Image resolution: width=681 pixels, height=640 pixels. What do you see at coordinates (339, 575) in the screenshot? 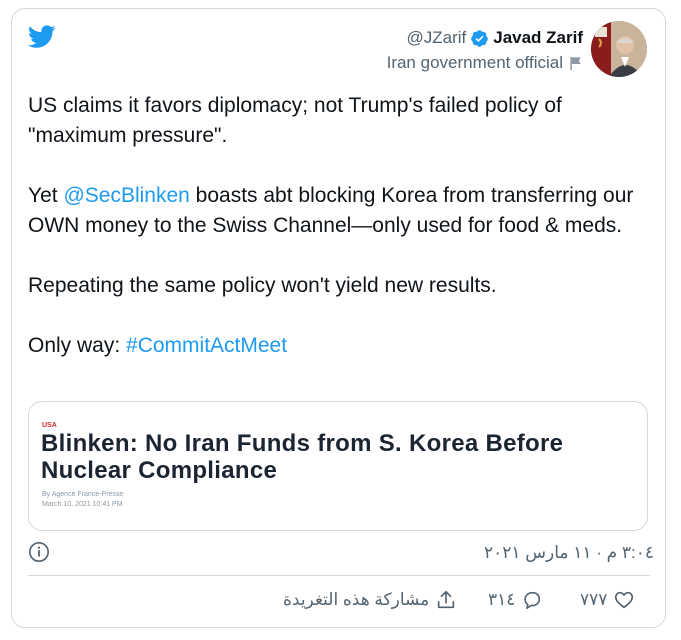
I see `divider` at bounding box center [339, 575].